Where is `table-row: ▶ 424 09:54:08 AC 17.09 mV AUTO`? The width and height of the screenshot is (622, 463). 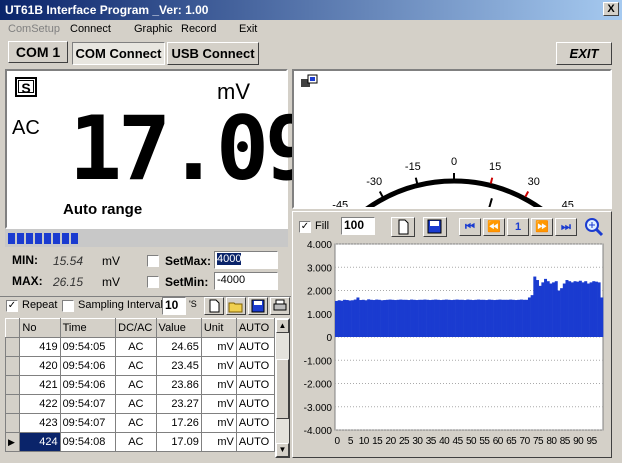 table-row: ▶ 424 09:54:08 AC 17.09 mV AUTO is located at coordinates (140, 442).